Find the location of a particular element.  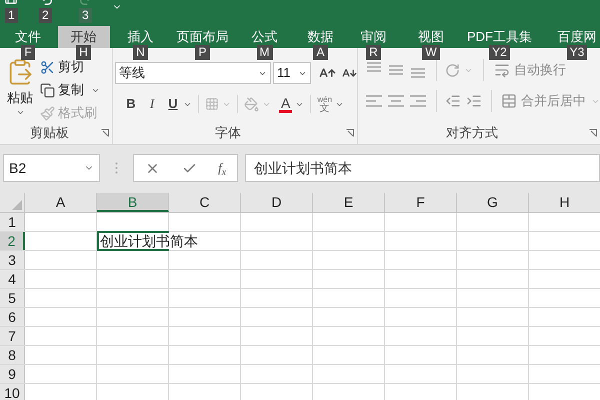

name-box: B2 is located at coordinates (51, 168).